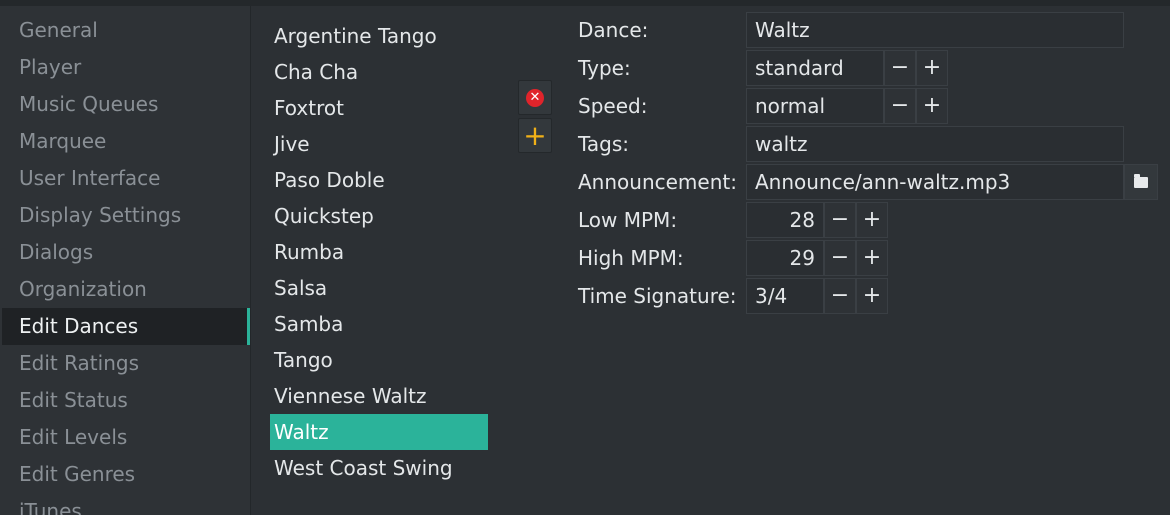 The width and height of the screenshot is (1170, 515). I want to click on dance-list-item: Quickstep, so click(379, 216).